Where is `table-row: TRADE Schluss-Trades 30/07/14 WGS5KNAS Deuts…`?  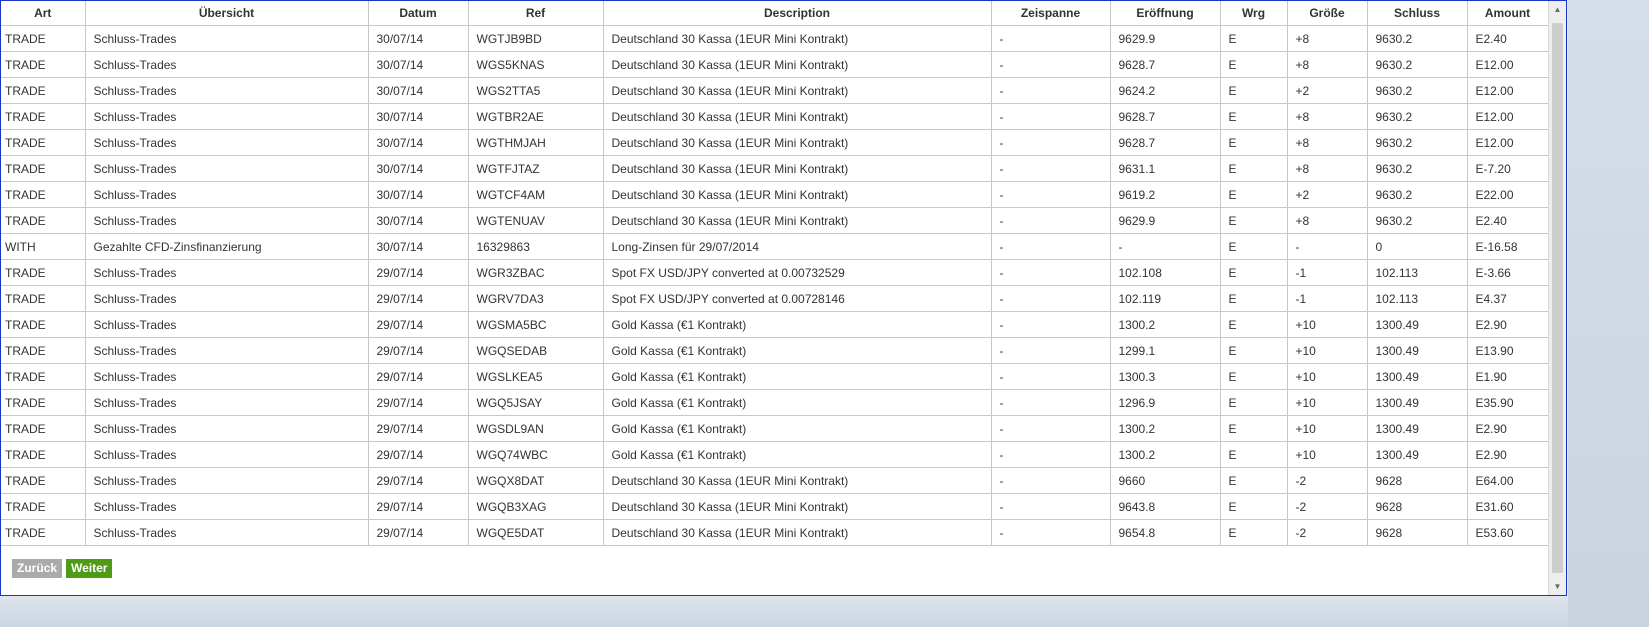 table-row: TRADE Schluss-Trades 30/07/14 WGS5KNAS Deuts… is located at coordinates (774, 64).